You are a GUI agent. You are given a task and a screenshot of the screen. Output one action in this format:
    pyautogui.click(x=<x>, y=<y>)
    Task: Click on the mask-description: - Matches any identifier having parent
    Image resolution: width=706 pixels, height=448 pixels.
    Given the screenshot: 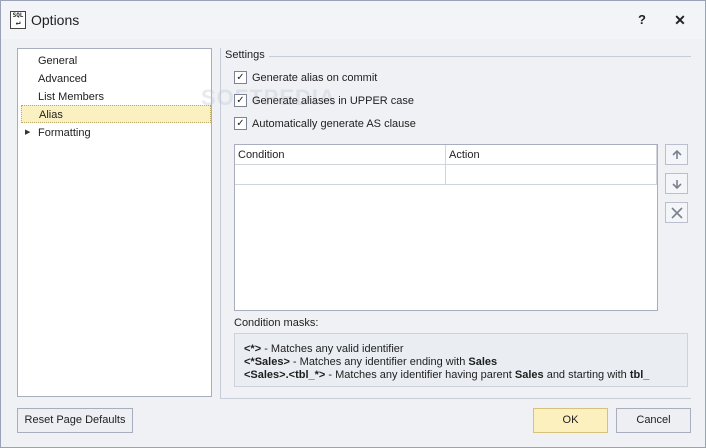 What is the action you would take?
    pyautogui.click(x=420, y=375)
    